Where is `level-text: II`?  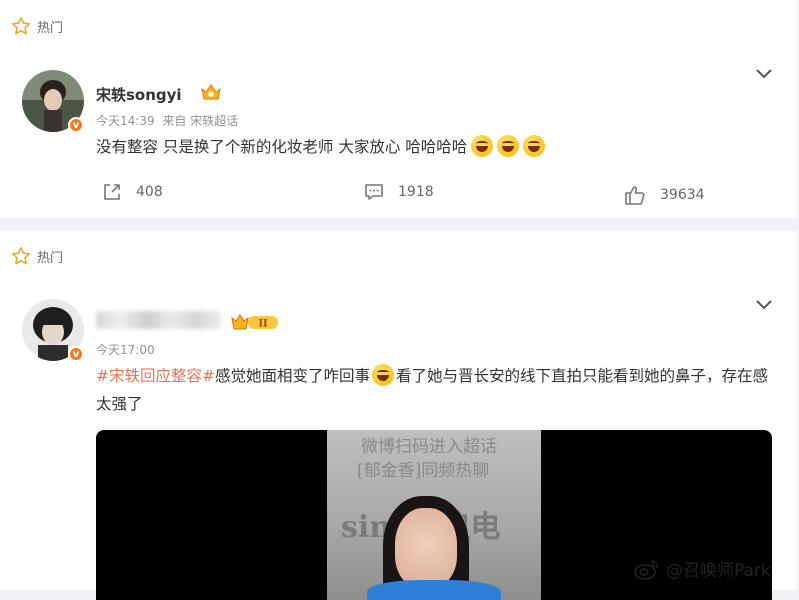 level-text: II is located at coordinates (263, 324).